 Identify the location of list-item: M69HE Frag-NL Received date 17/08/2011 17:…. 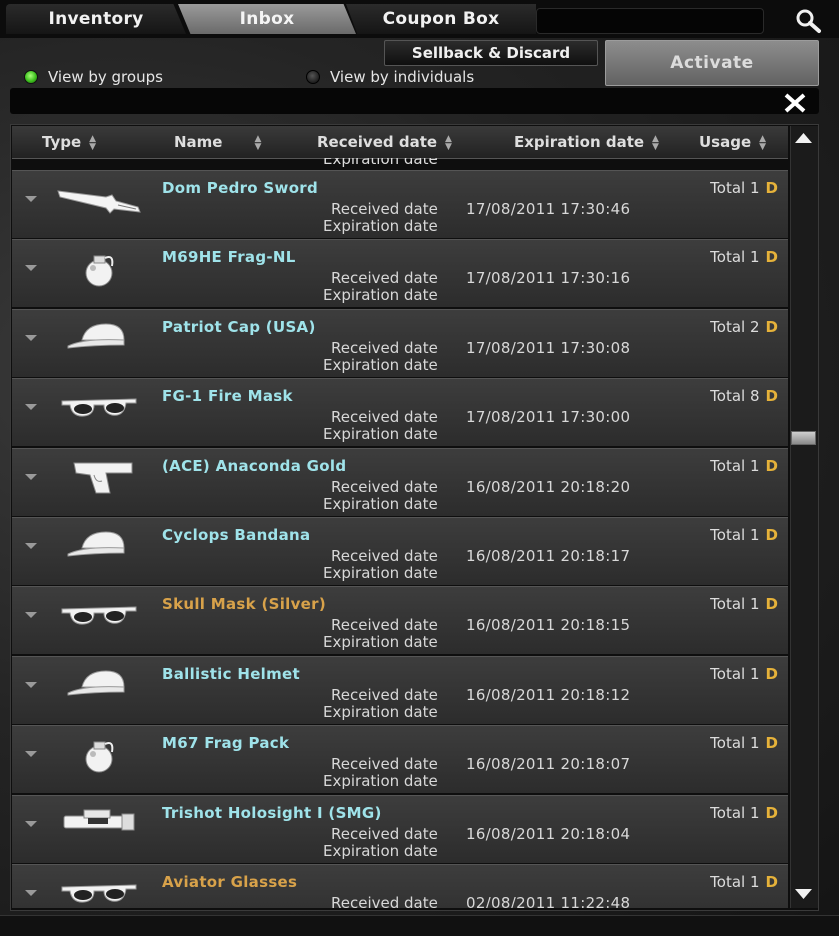
(400, 273).